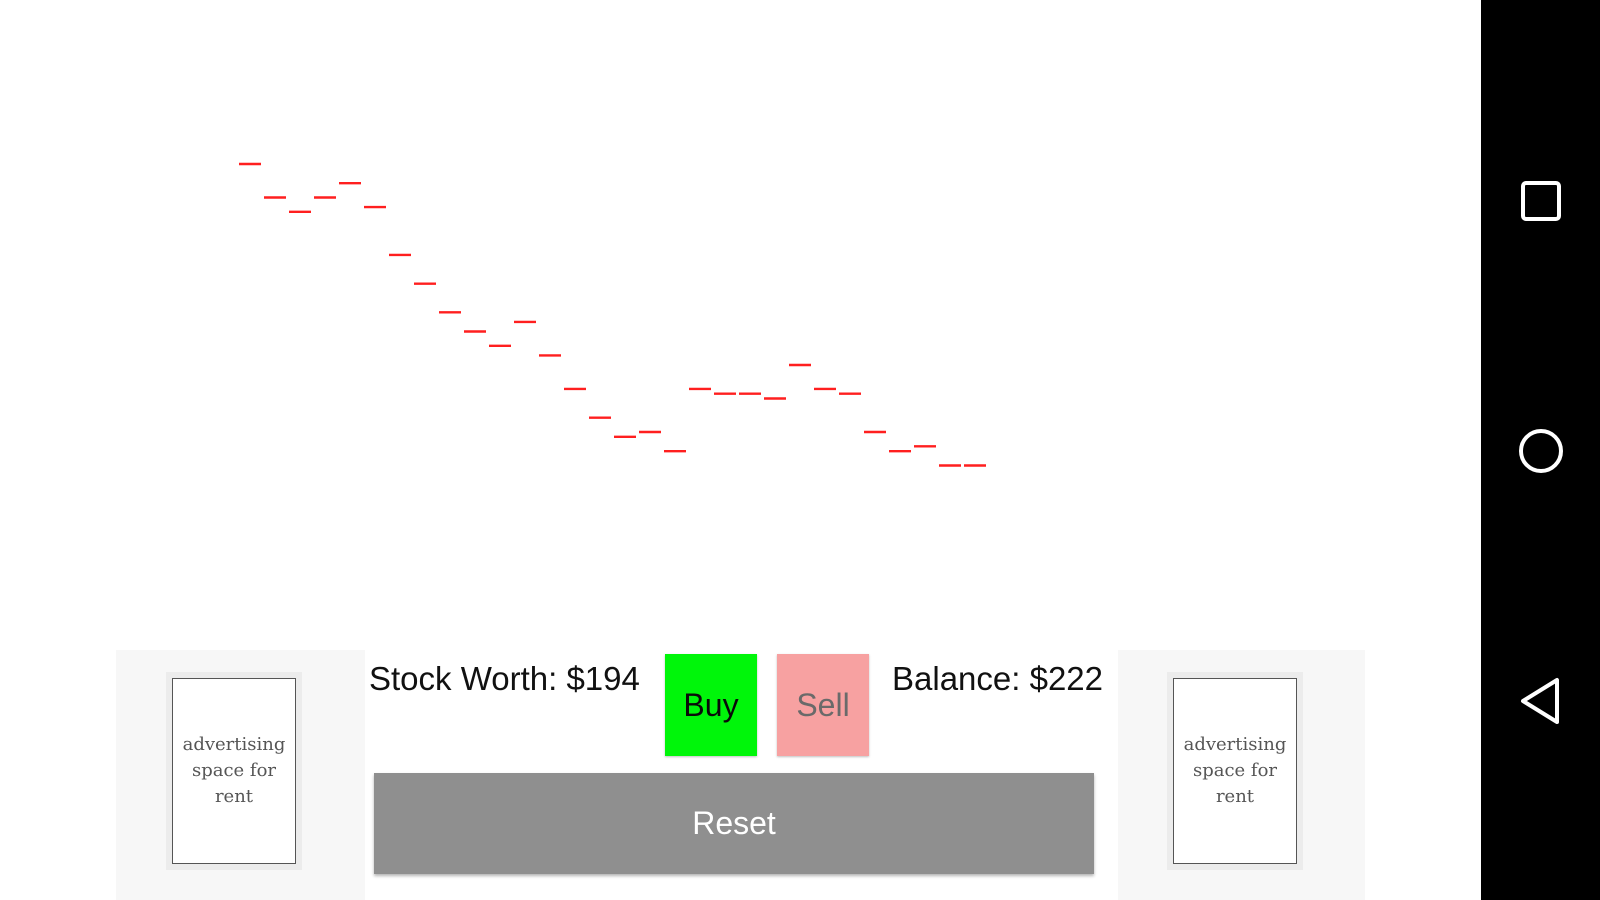 The height and width of the screenshot is (900, 1600). I want to click on square-icon, so click(1540, 201).